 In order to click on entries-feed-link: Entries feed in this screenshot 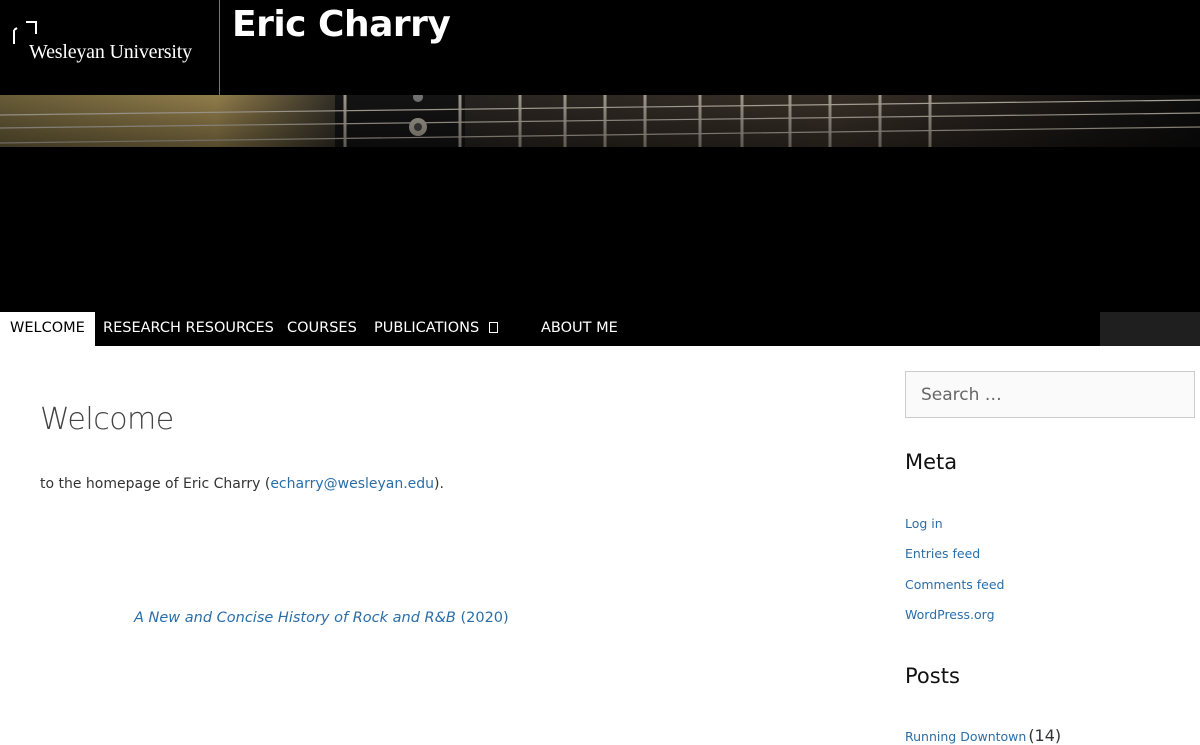, I will do `click(942, 553)`.